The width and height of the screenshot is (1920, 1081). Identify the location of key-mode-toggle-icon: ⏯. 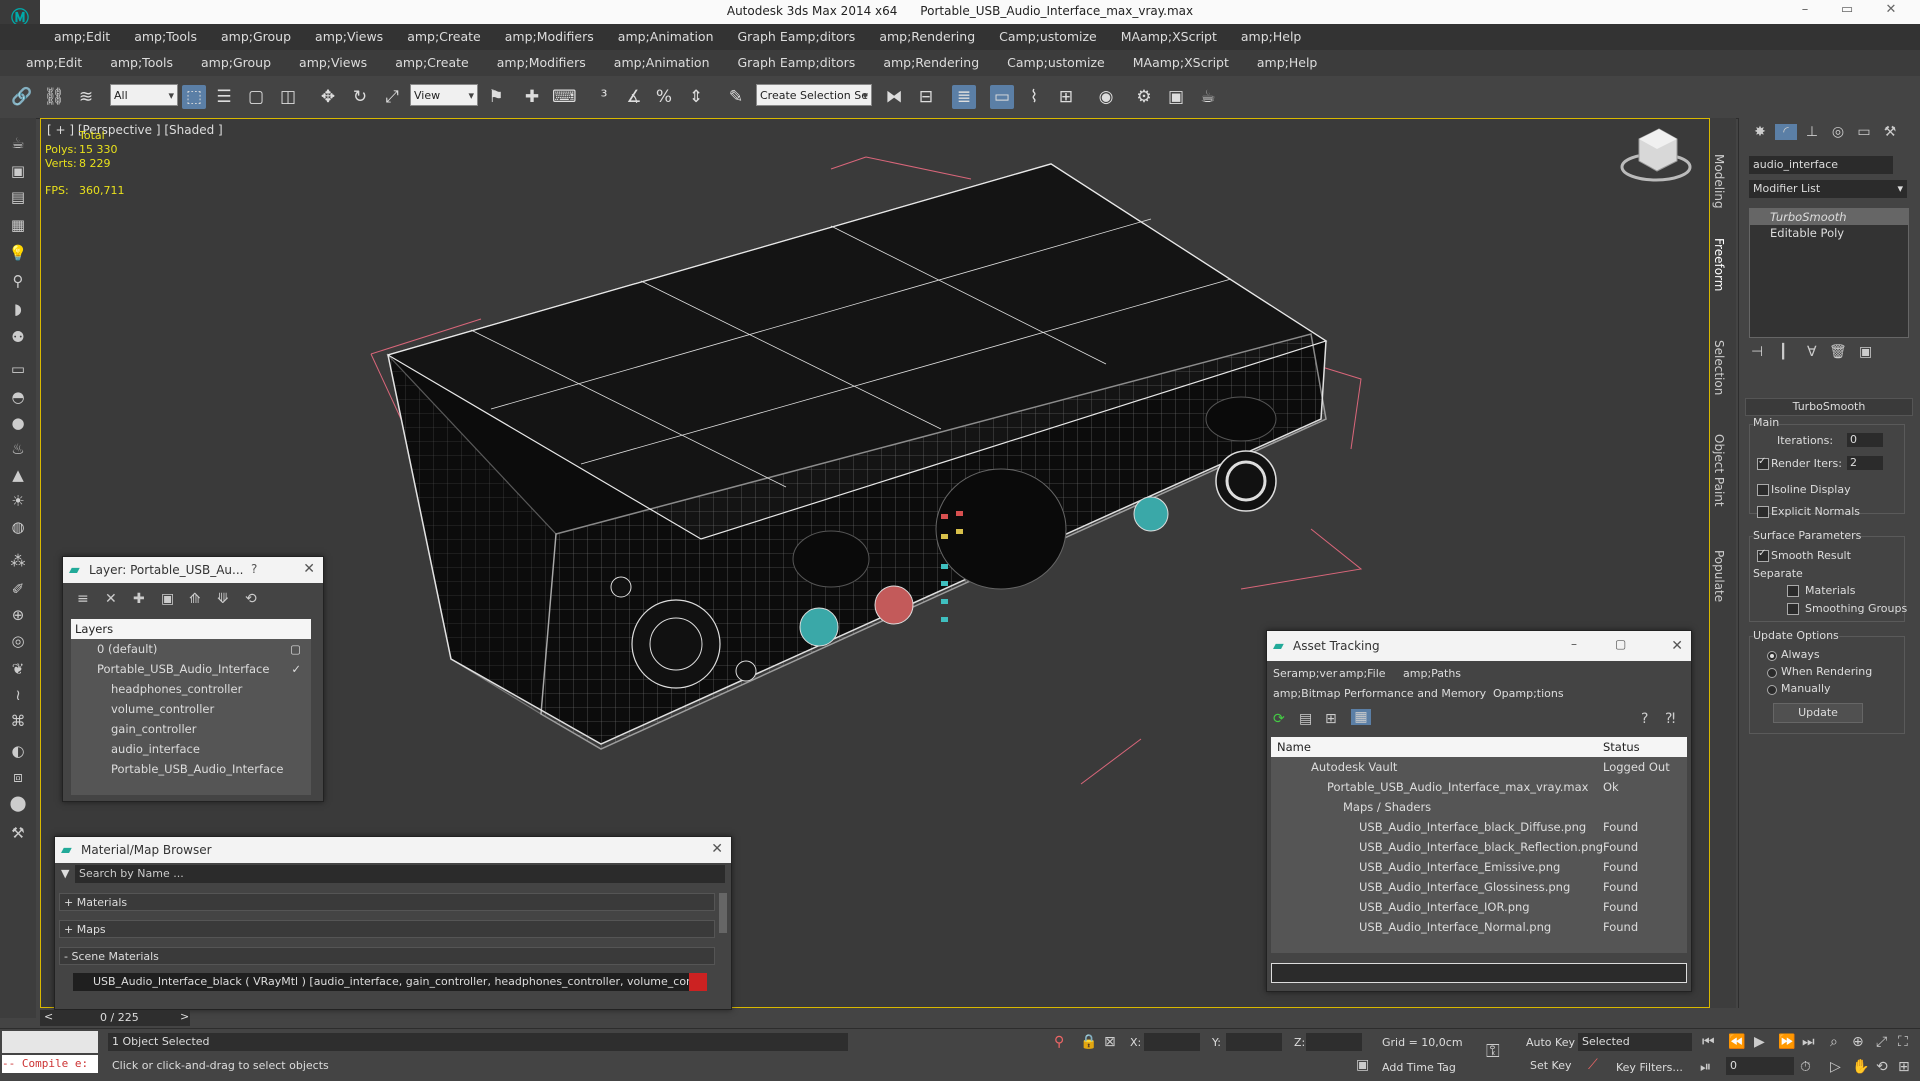
(1705, 1067).